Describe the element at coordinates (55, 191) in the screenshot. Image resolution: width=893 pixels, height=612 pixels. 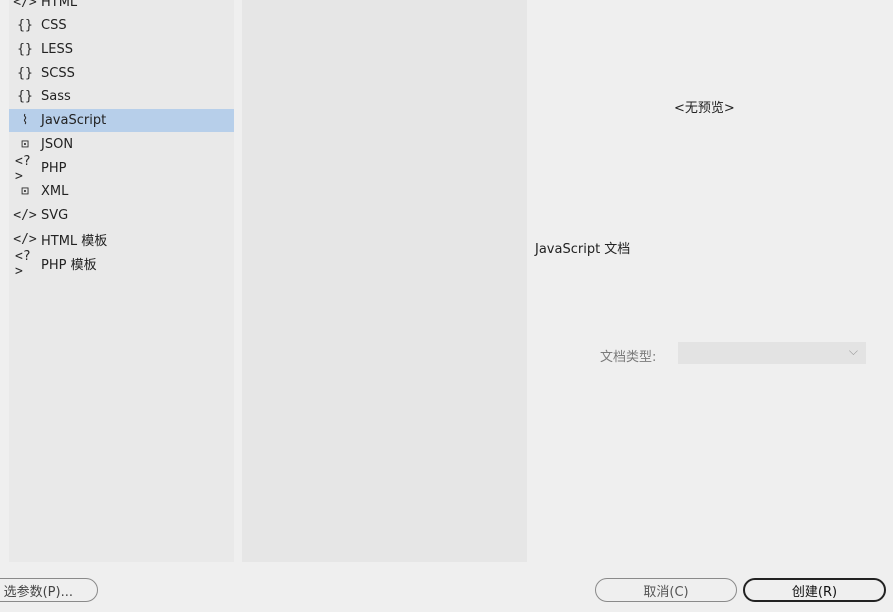
I see `sidebar-item-label: XML` at that location.